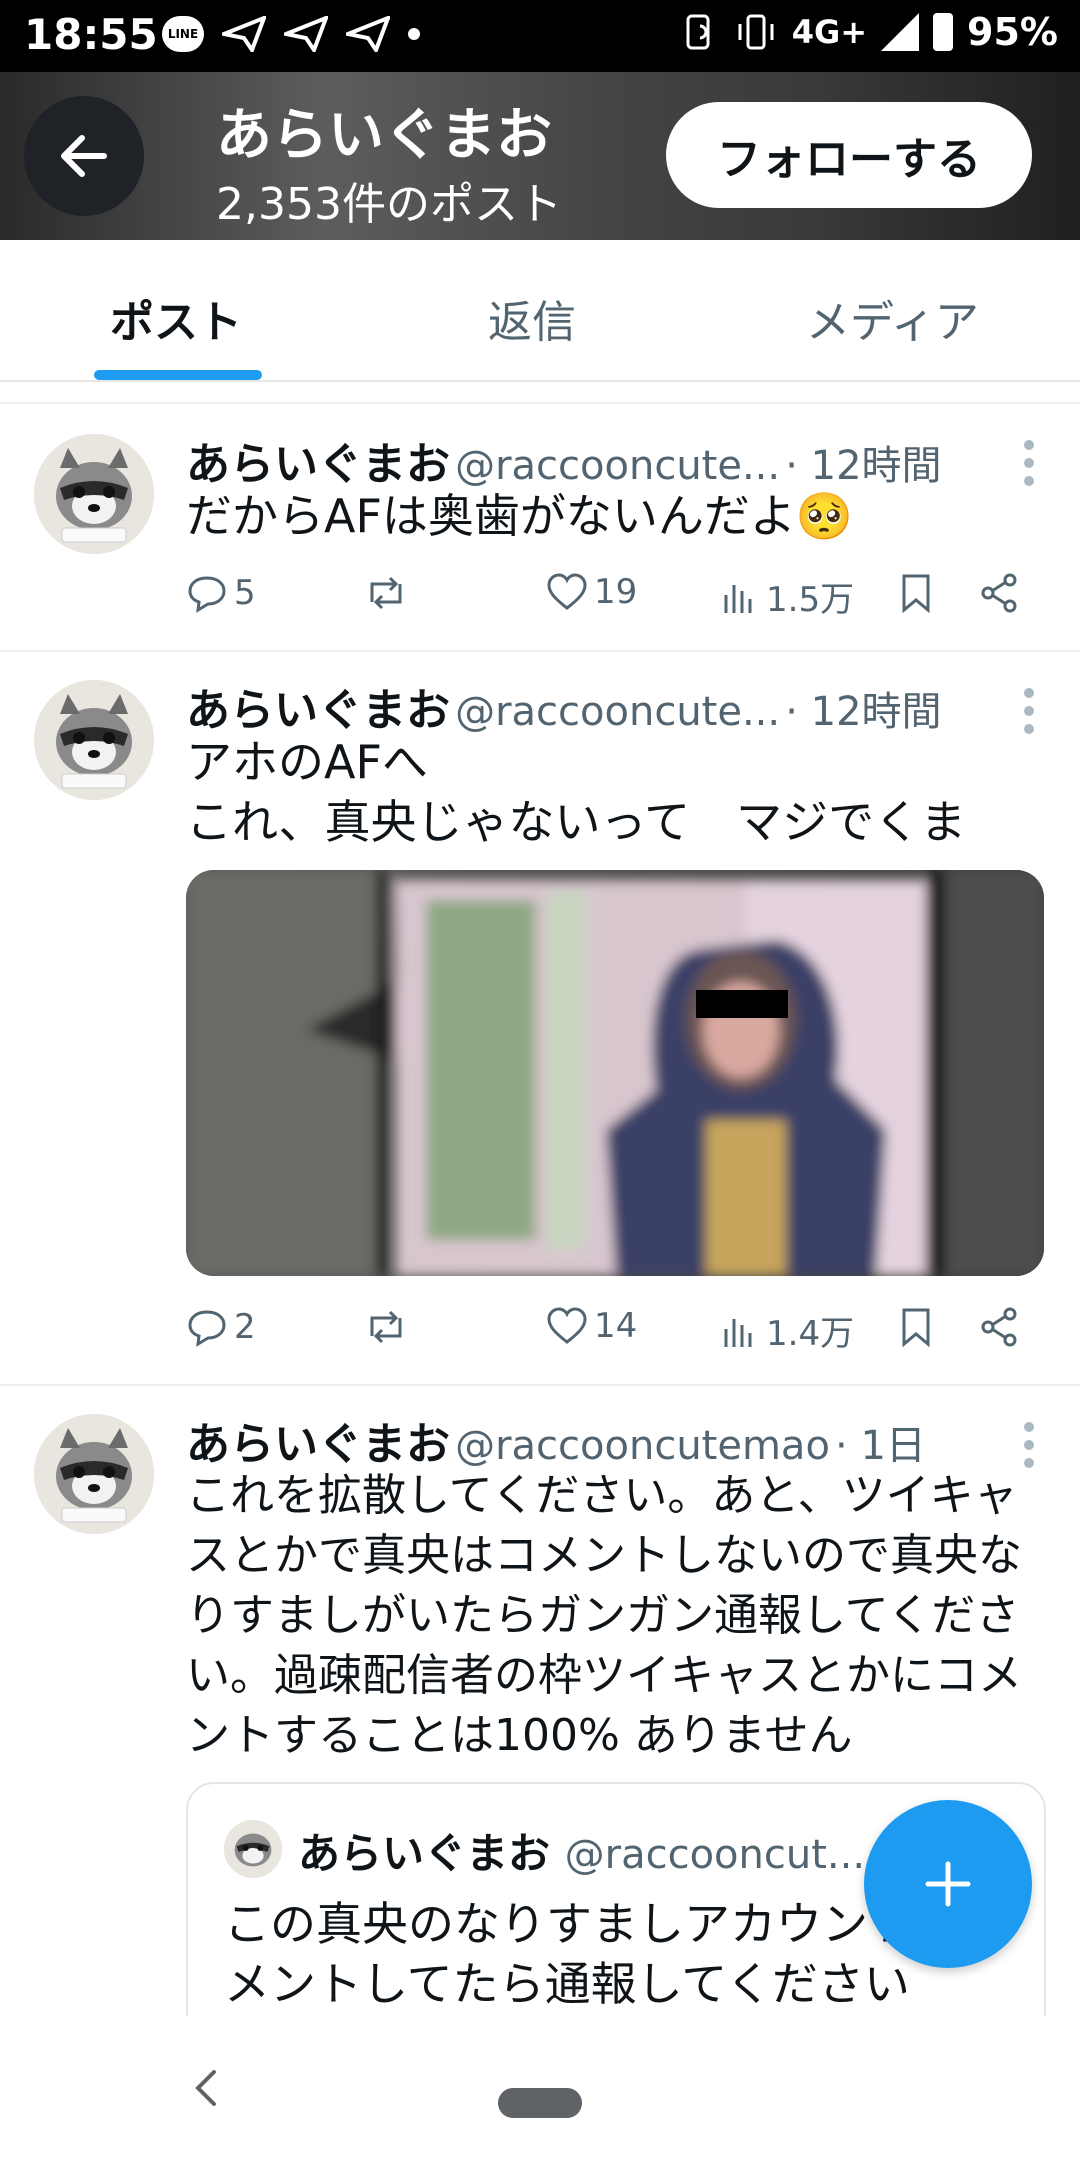  Describe the element at coordinates (616, 1326) in the screenshot. I see `like-count: 14` at that location.